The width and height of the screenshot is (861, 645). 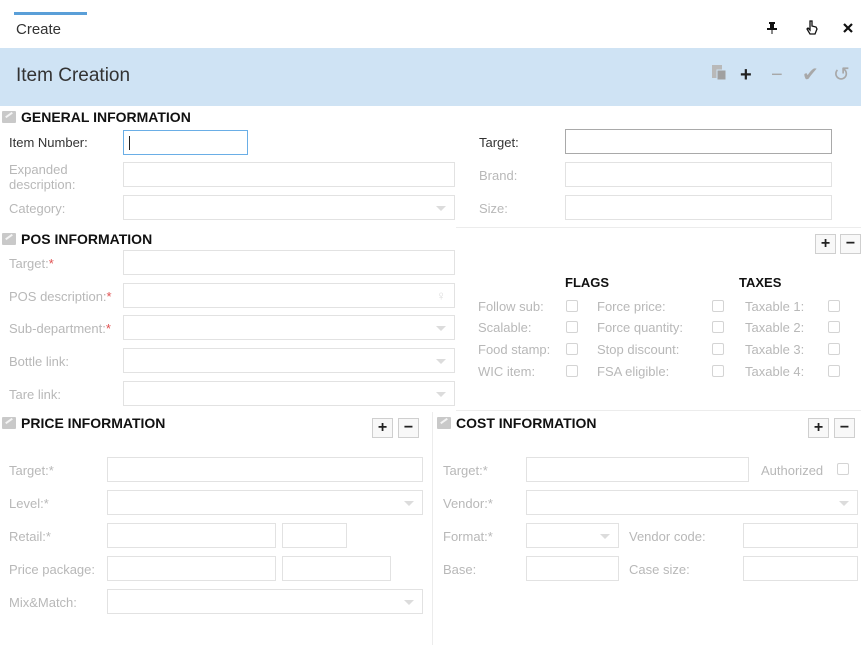 I want to click on sub-department-label: Sub-department:*, so click(x=60, y=328).